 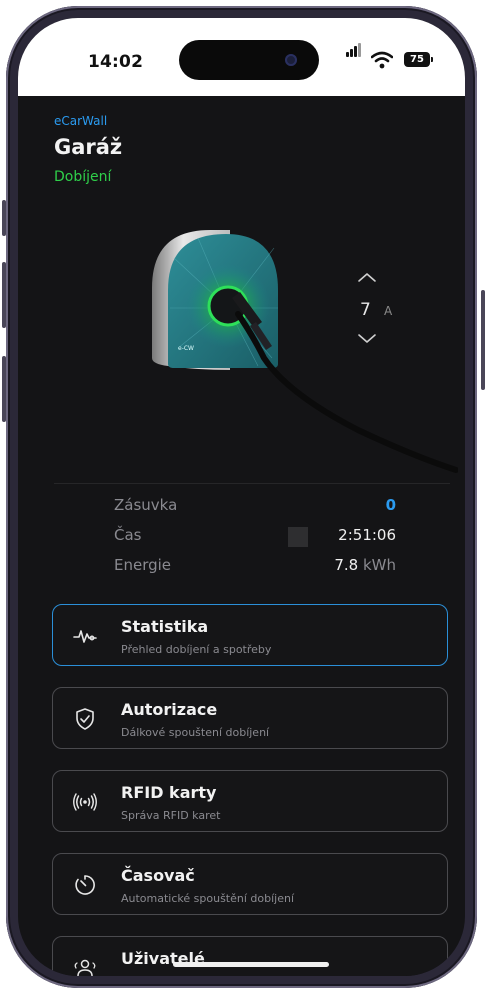 What do you see at coordinates (85, 967) in the screenshot?
I see `users-icon` at bounding box center [85, 967].